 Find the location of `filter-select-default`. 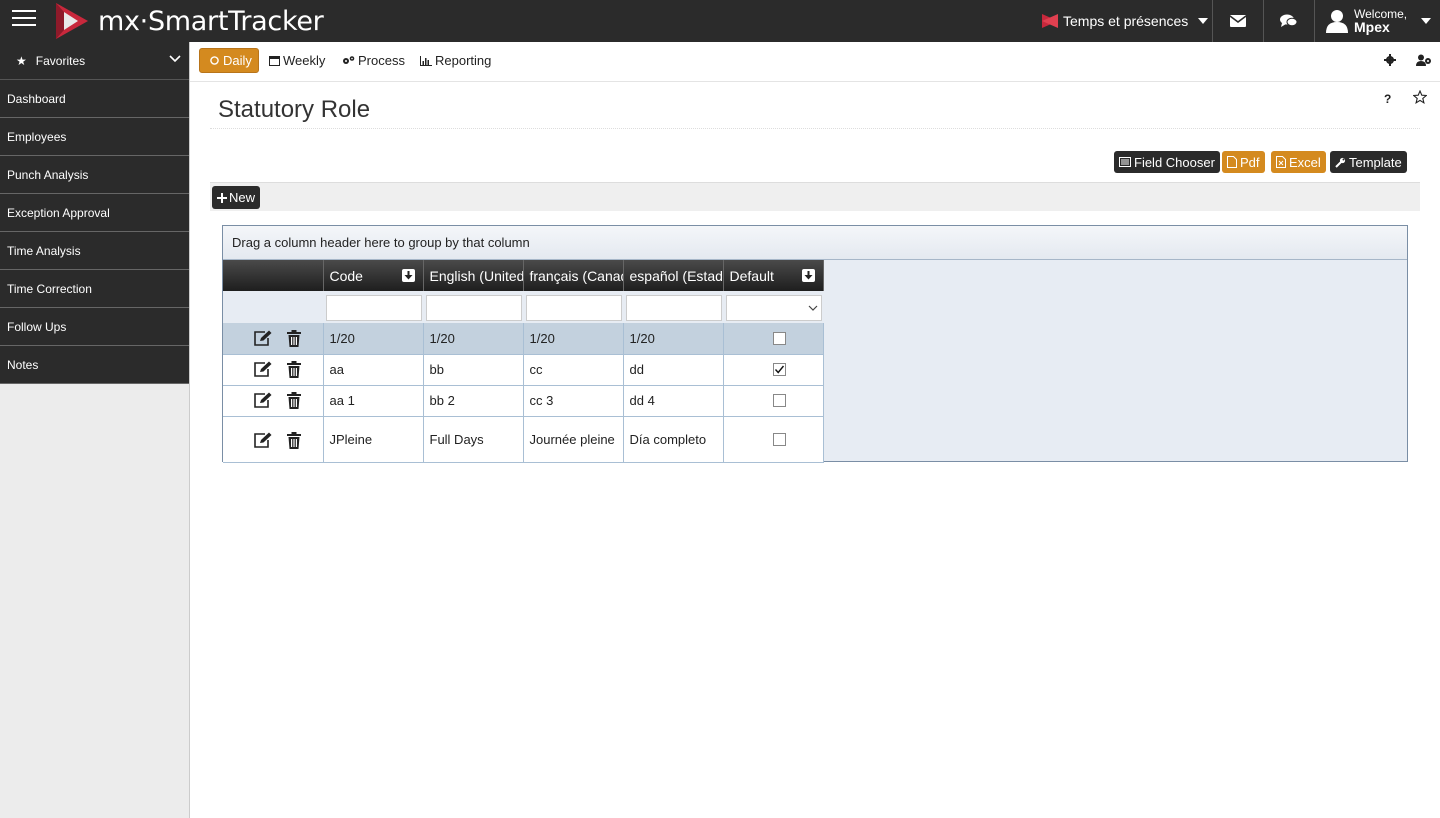

filter-select-default is located at coordinates (773, 308).